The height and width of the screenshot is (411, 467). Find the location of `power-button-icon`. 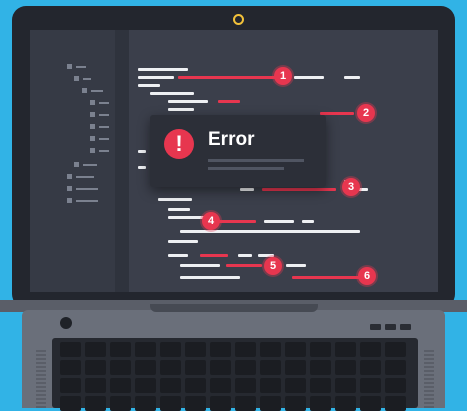

power-button-icon is located at coordinates (66, 323).